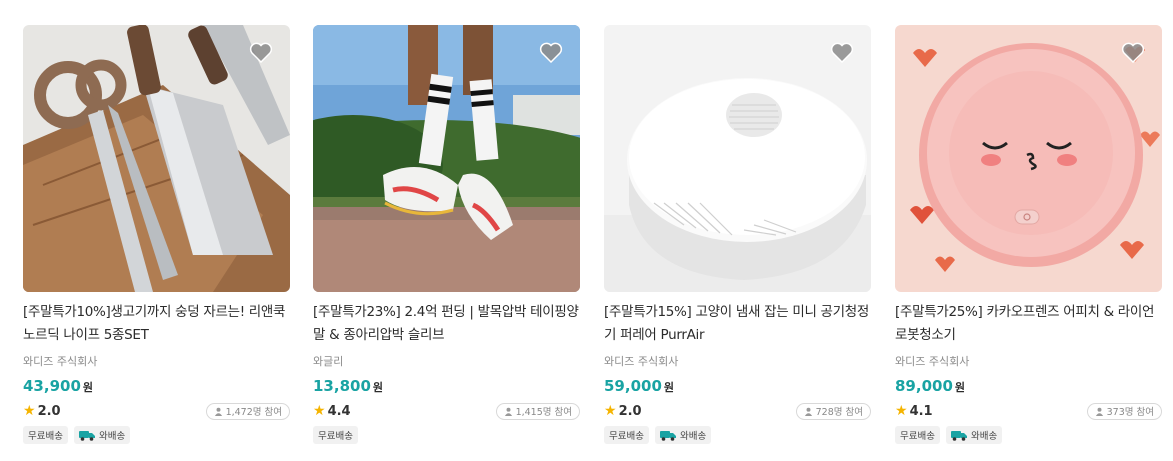  What do you see at coordinates (737, 324) in the screenshot?
I see `product-title: [주말특가15%] 고양이 냄새 잡는 미니 공기청정기 퍼레어 PurrAir` at bounding box center [737, 324].